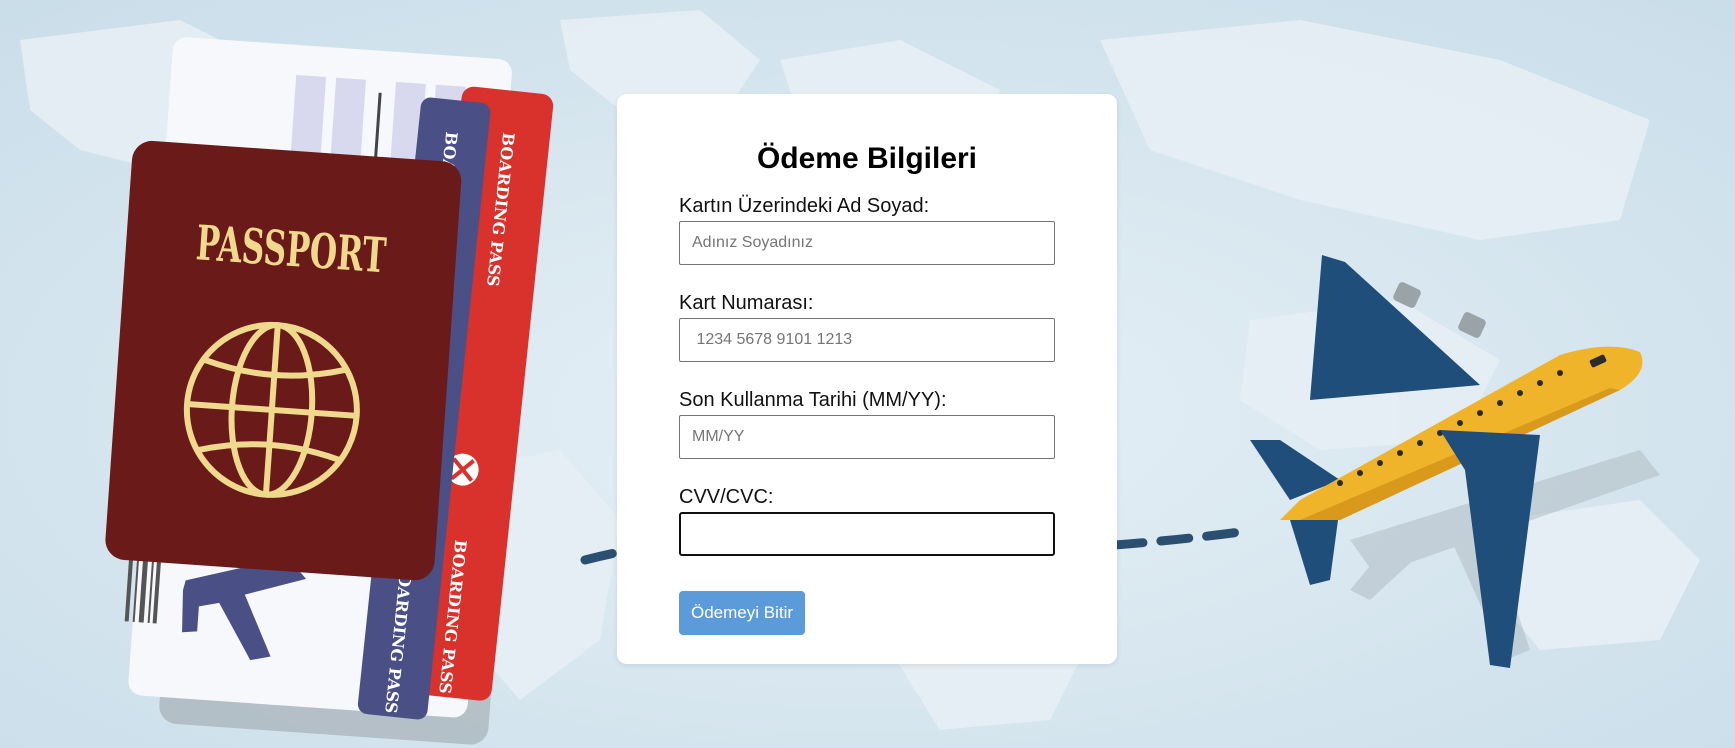 The height and width of the screenshot is (748, 1735). Describe the element at coordinates (804, 206) in the screenshot. I see `name-label: Kartın Üzerindeki Ad Soyad:` at that location.